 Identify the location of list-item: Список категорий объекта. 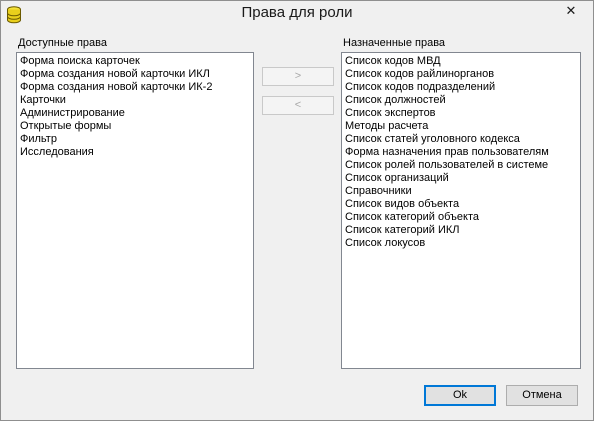
(461, 217).